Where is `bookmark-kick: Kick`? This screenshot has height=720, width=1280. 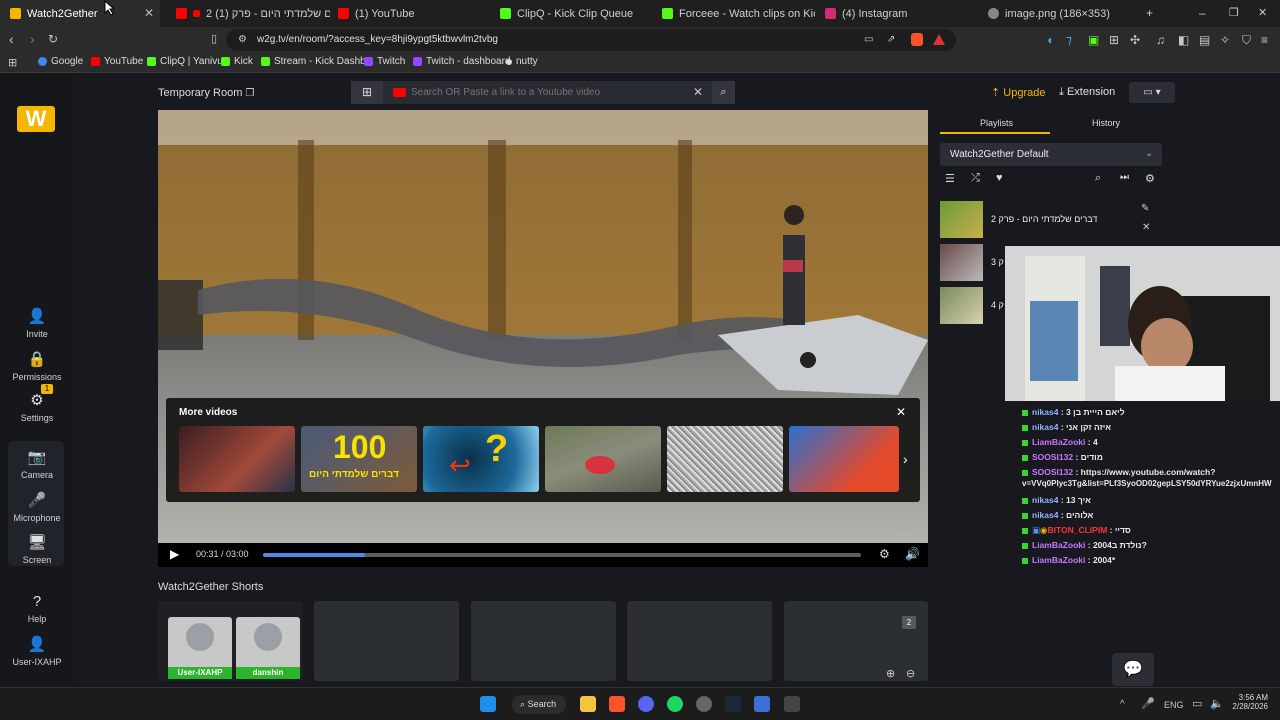
bookmark-kick: Kick is located at coordinates (237, 61).